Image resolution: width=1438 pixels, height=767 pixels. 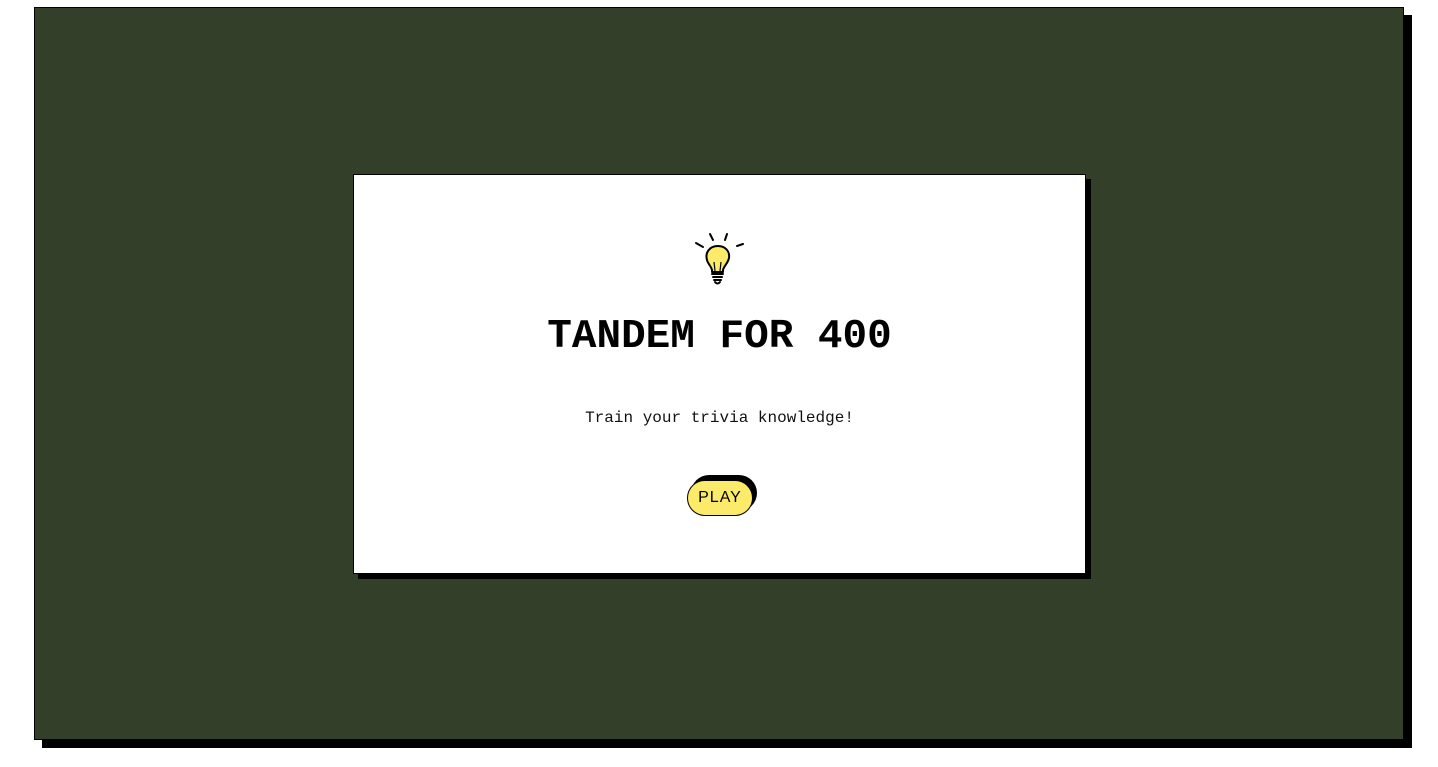 What do you see at coordinates (719, 418) in the screenshot?
I see `tagline: Train your trivia knowledge!` at bounding box center [719, 418].